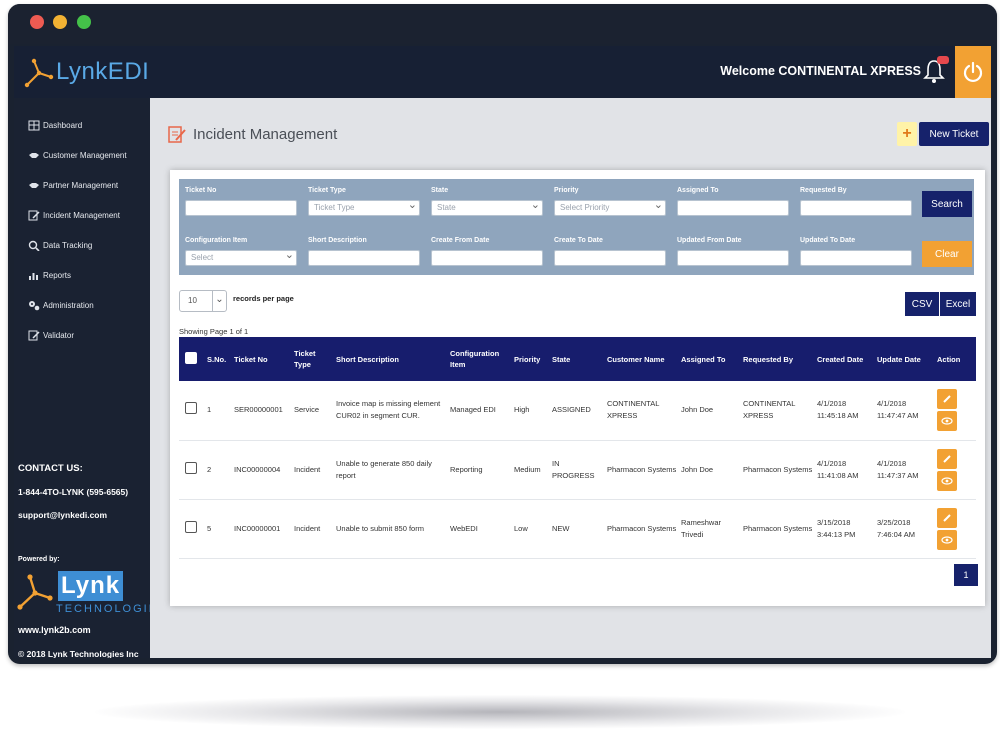 Image resolution: width=1000 pixels, height=737 pixels. Describe the element at coordinates (823, 190) in the screenshot. I see `requested-by-label: Requested By` at that location.